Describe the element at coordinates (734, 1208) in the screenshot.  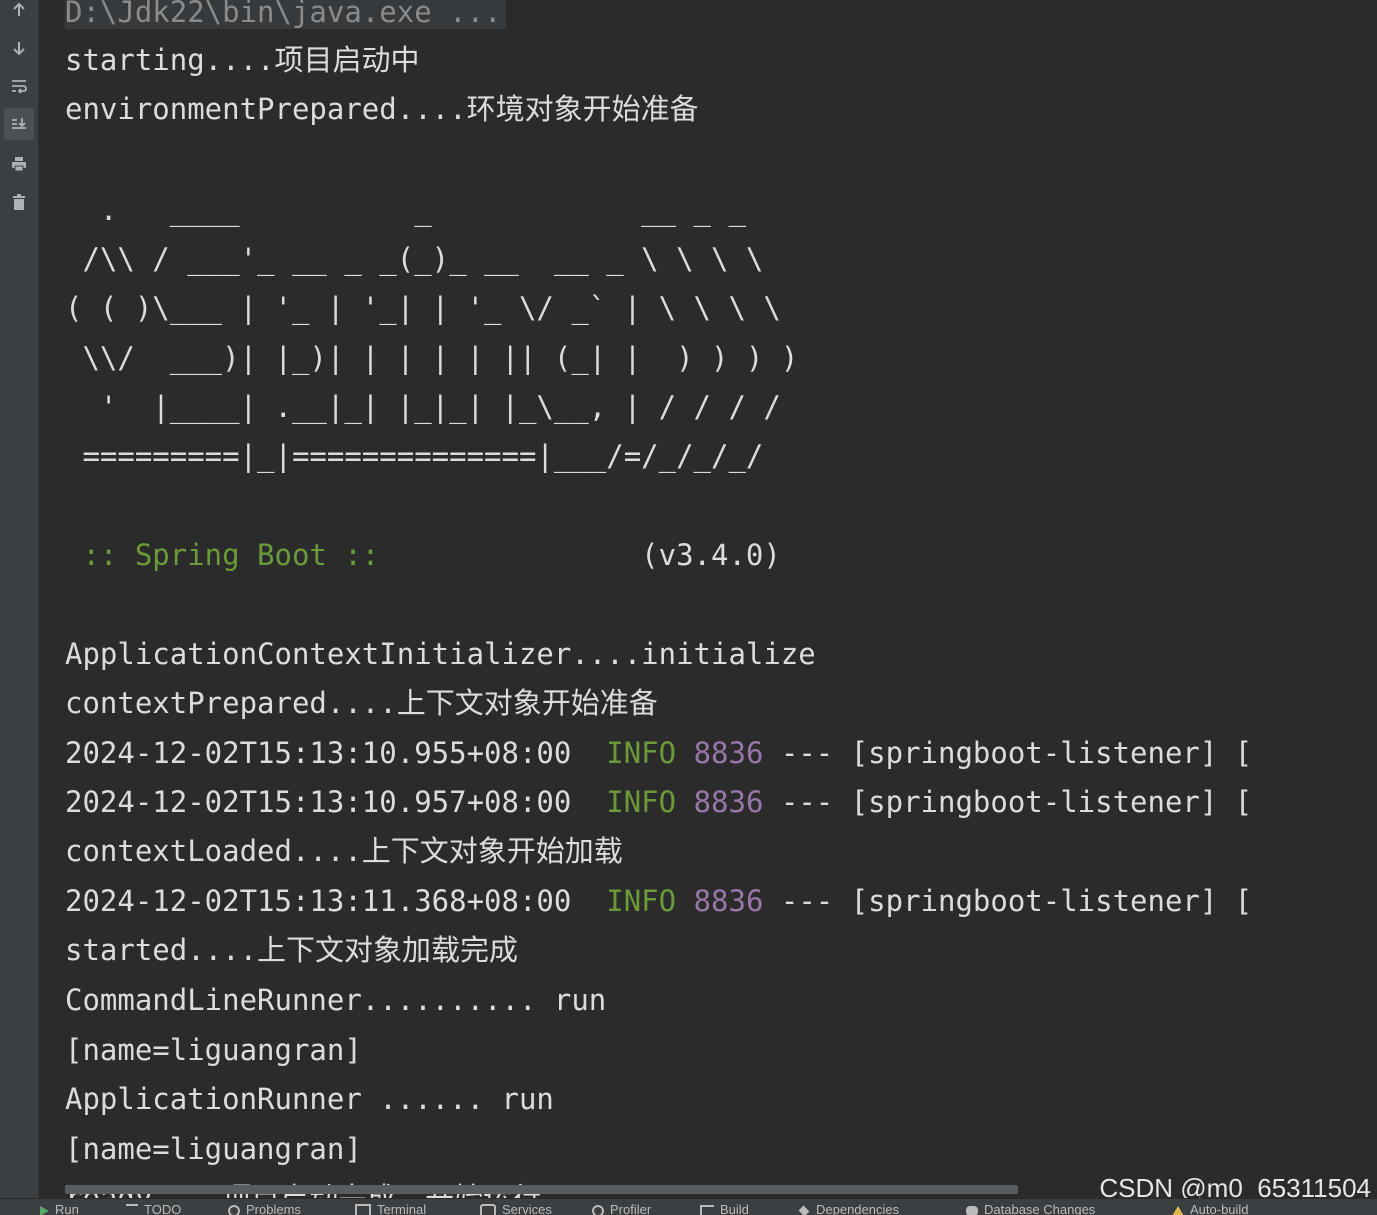
I see `tab-label: Build` at that location.